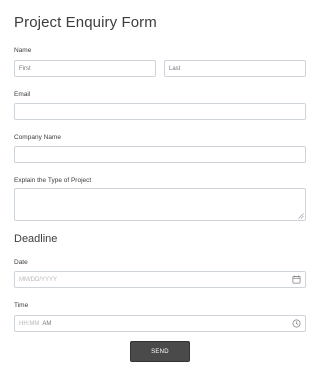  What do you see at coordinates (22, 94) in the screenshot?
I see `email-label: Email` at bounding box center [22, 94].